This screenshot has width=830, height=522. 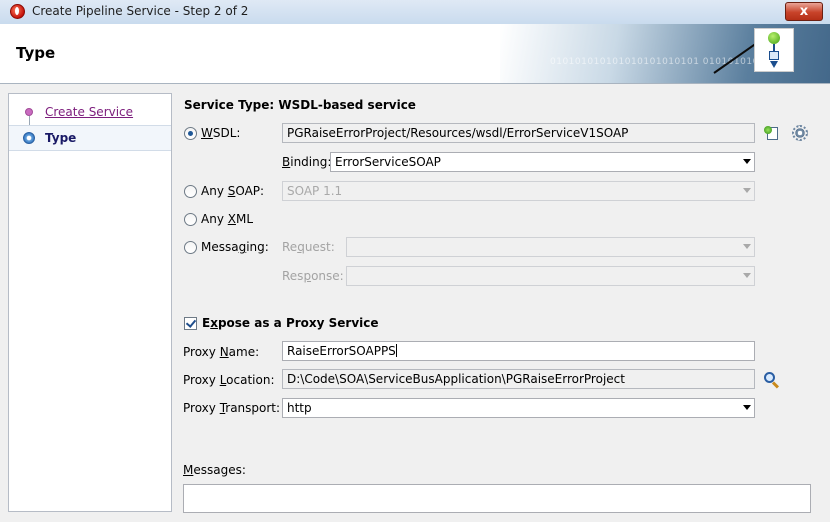 What do you see at coordinates (140, 11) in the screenshot?
I see `window-title: Create Pipeline Service - Step 2 of 2` at bounding box center [140, 11].